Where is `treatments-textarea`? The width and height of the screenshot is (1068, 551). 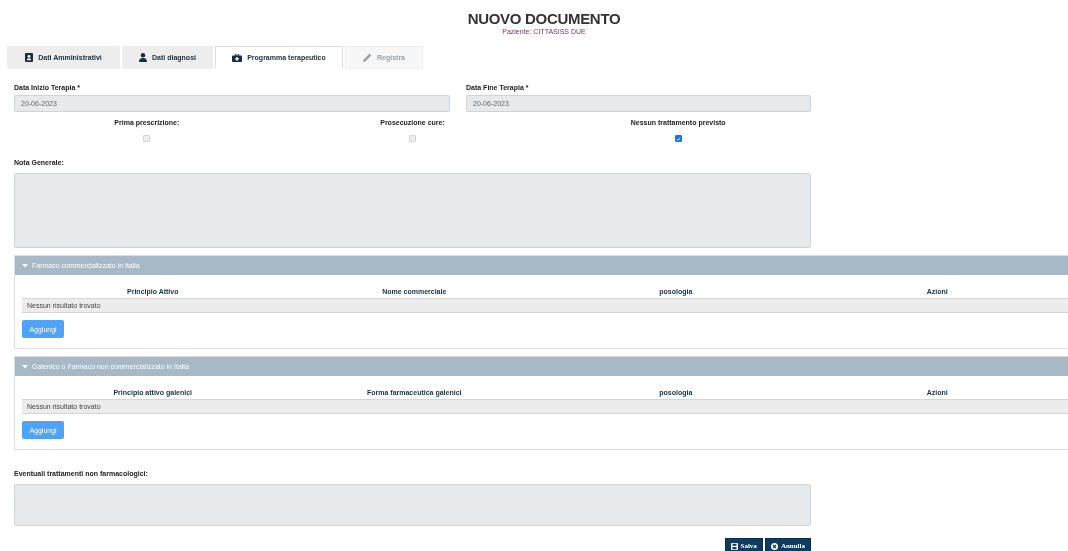 treatments-textarea is located at coordinates (412, 505).